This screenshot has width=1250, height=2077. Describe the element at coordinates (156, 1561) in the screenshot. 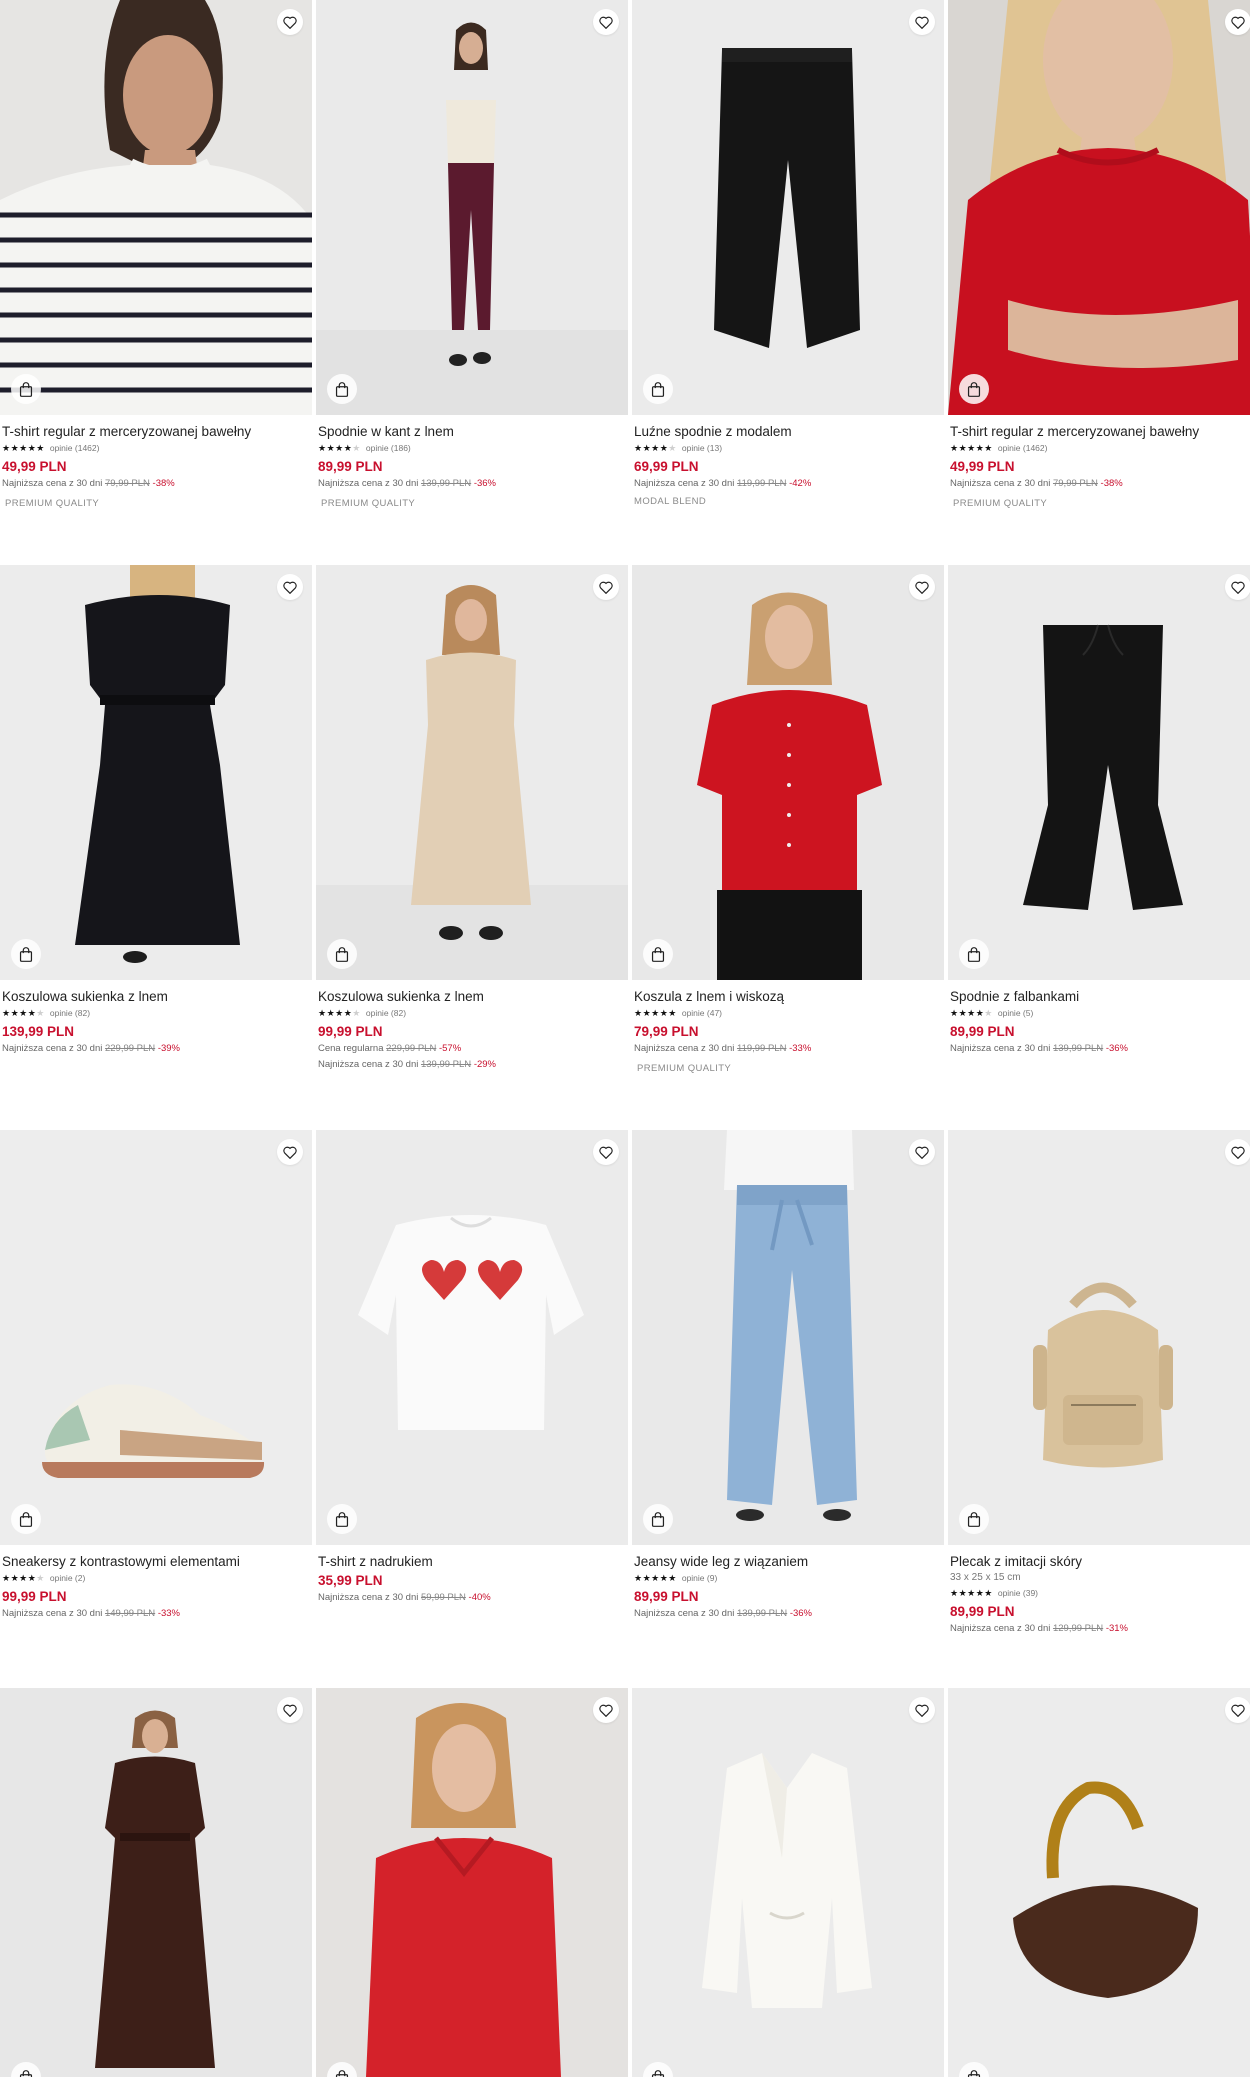

I see `product-name: Sneakersy z kontrastowymi elementami` at that location.